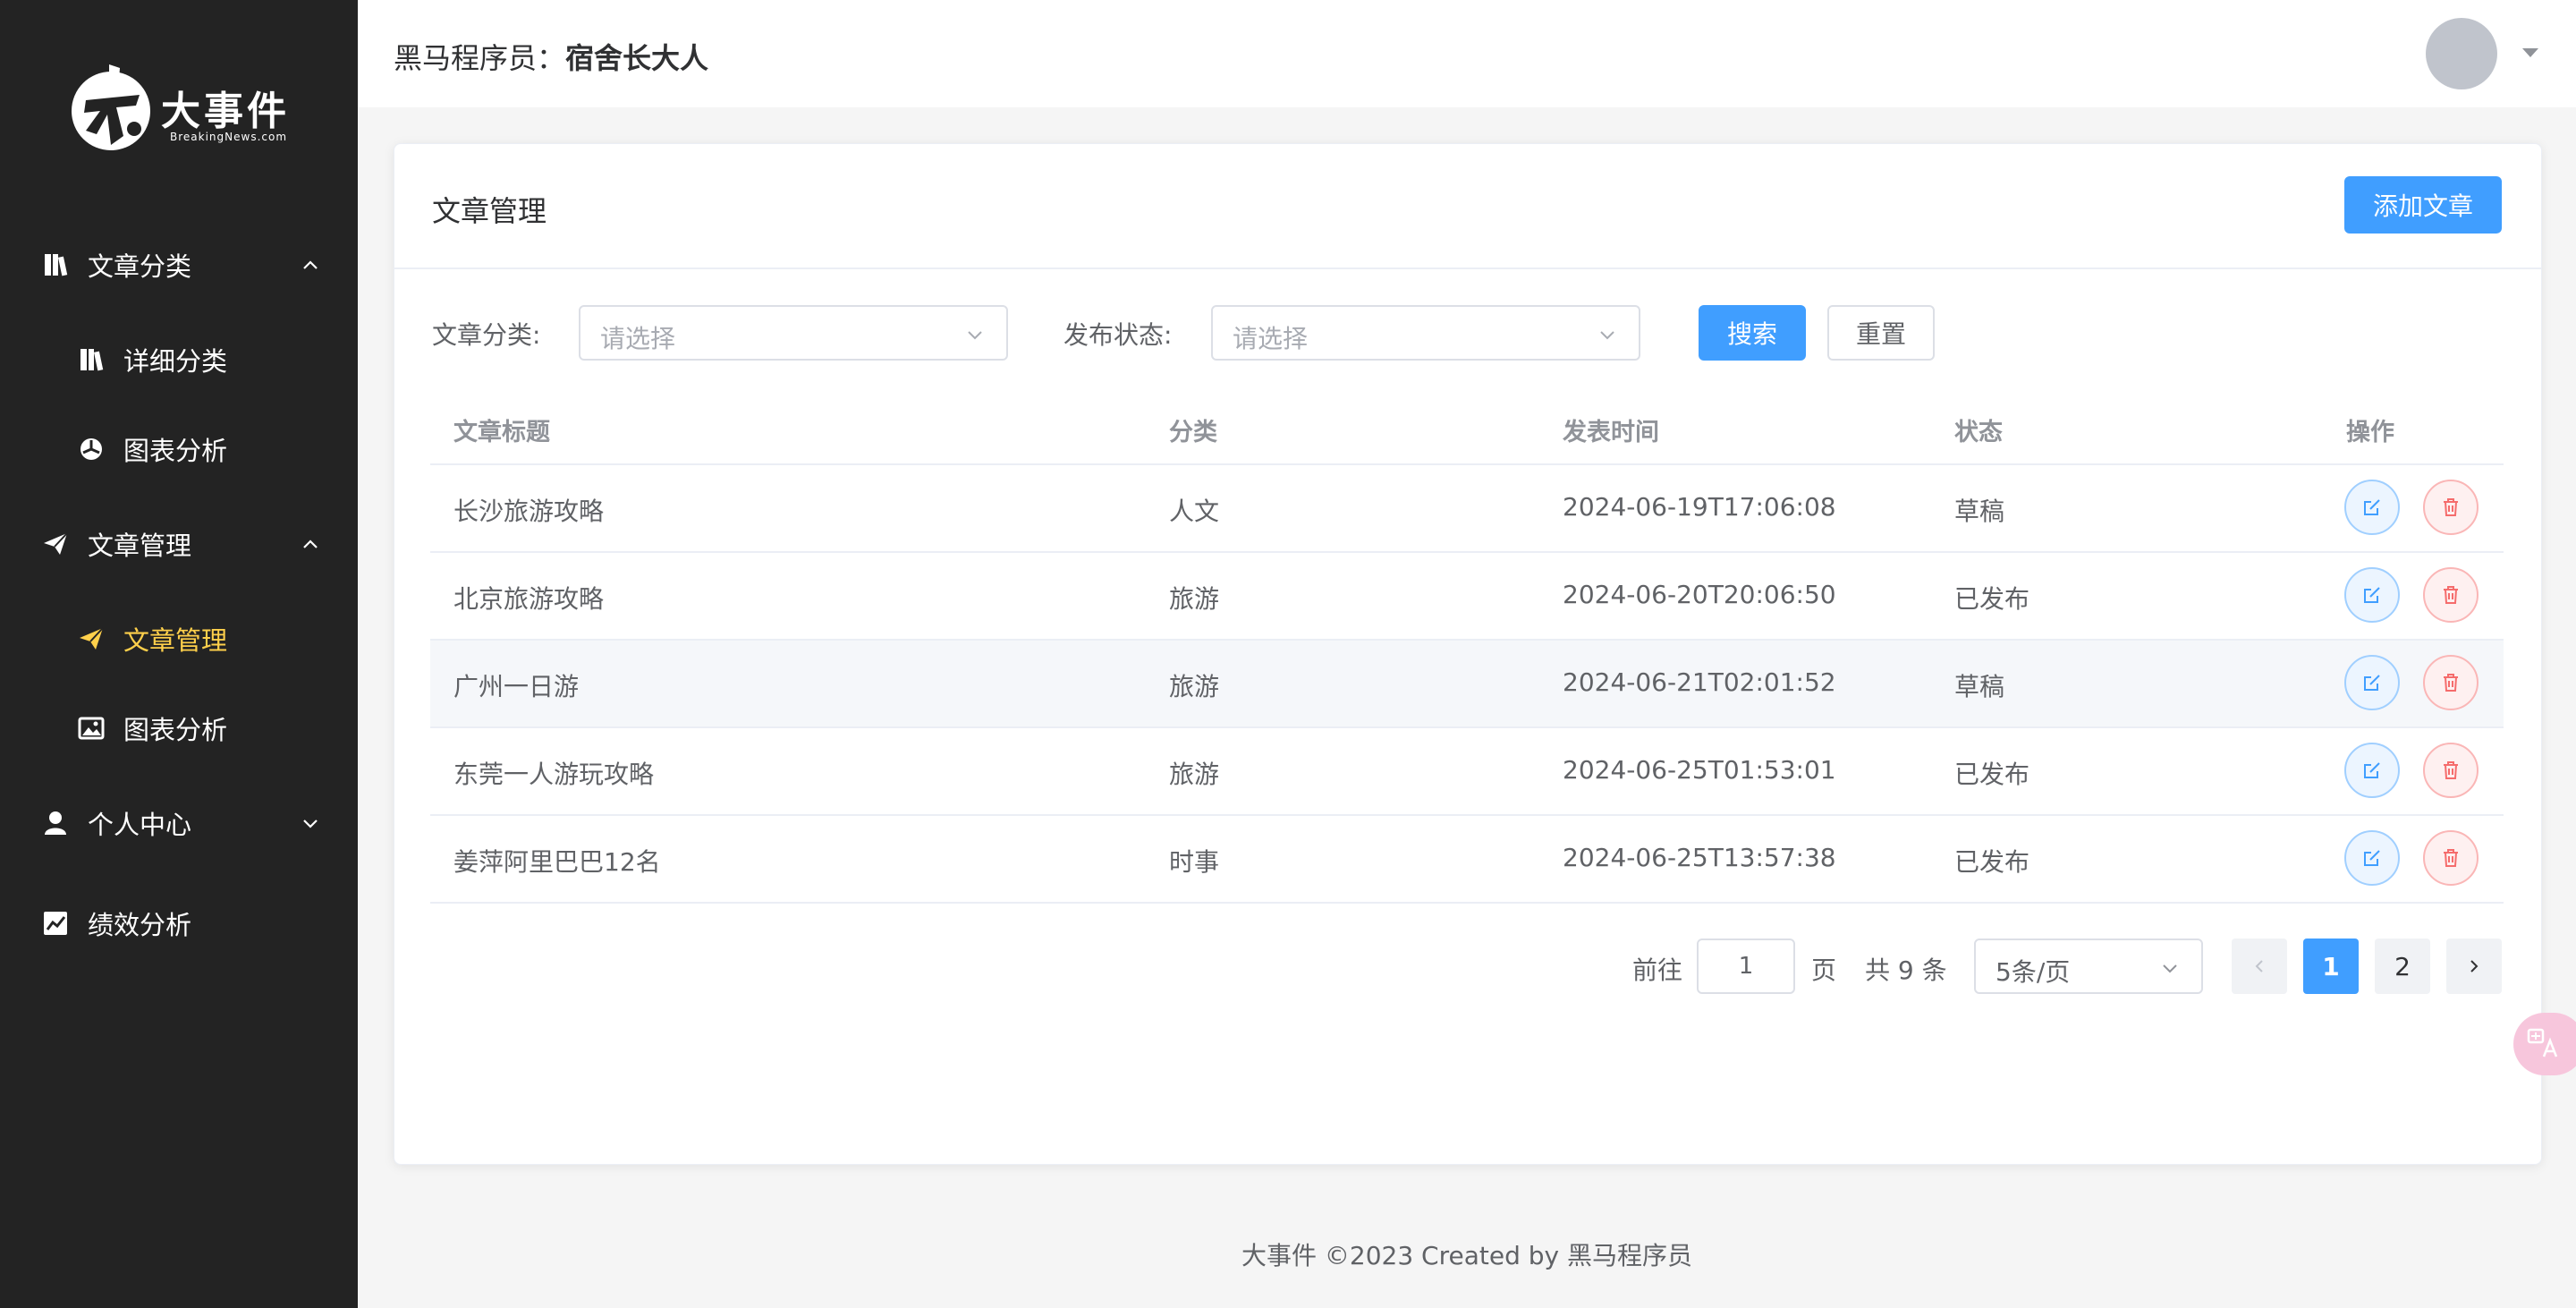 Image resolution: width=2576 pixels, height=1308 pixels. I want to click on brand-name: 大事件, so click(225, 111).